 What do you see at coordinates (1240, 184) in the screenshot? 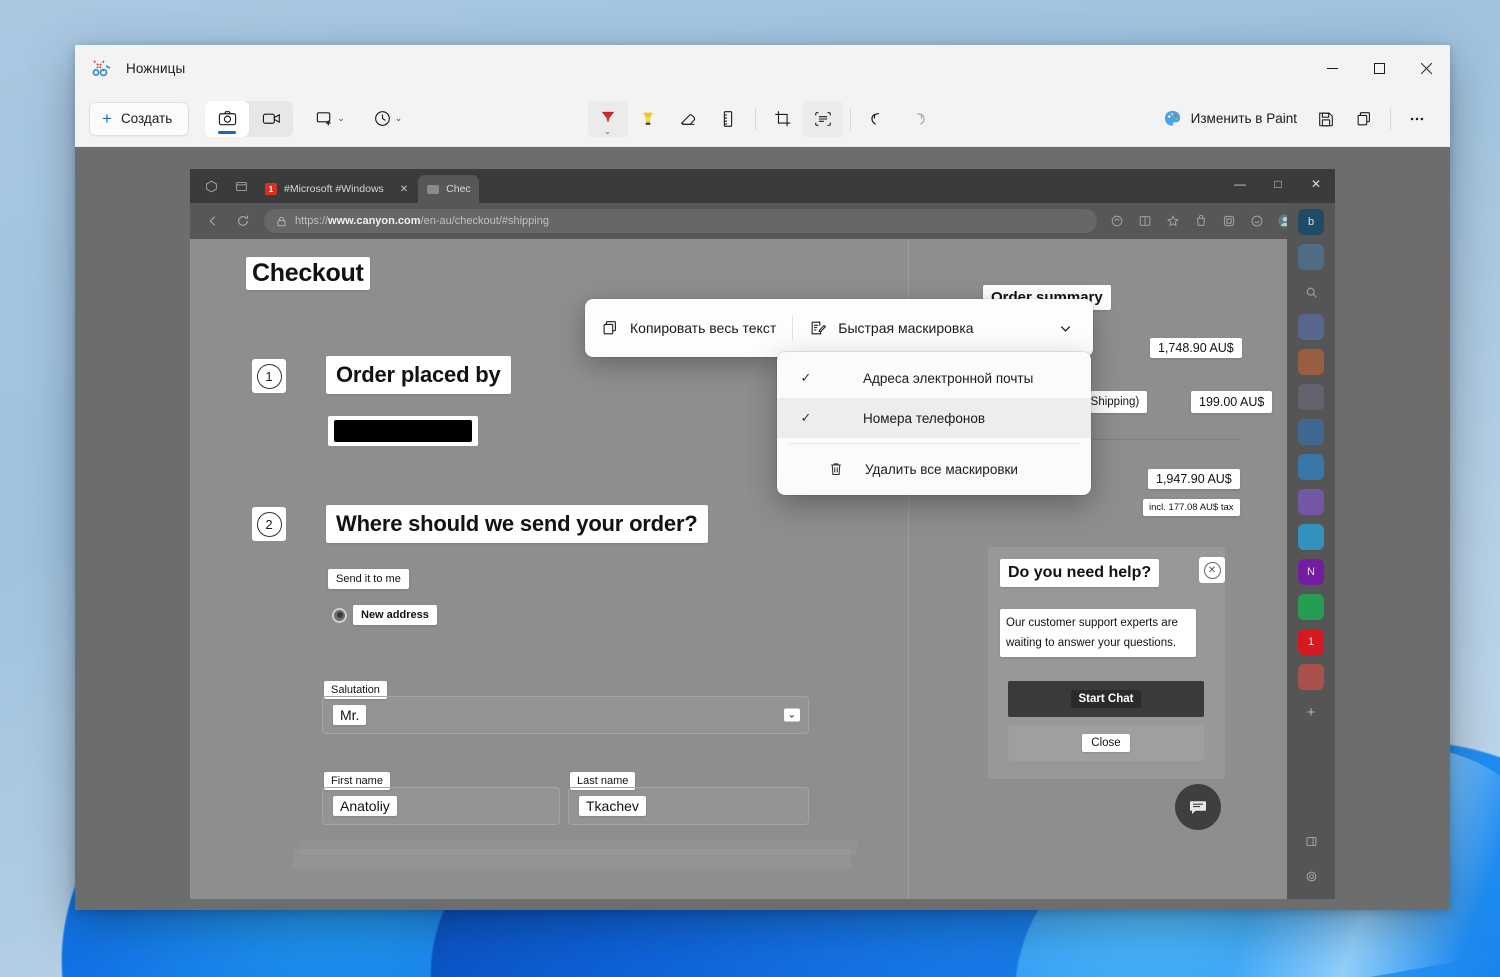
I see `browser-minimize-button: —` at bounding box center [1240, 184].